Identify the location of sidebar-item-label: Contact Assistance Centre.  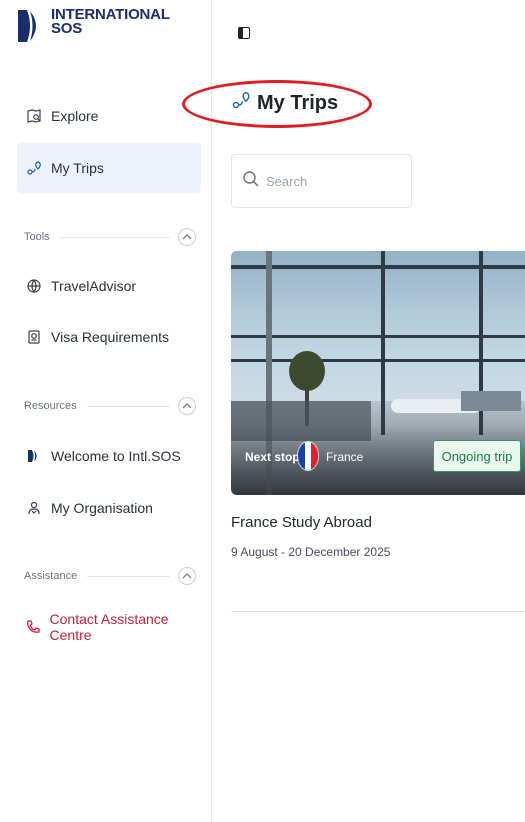
(109, 627).